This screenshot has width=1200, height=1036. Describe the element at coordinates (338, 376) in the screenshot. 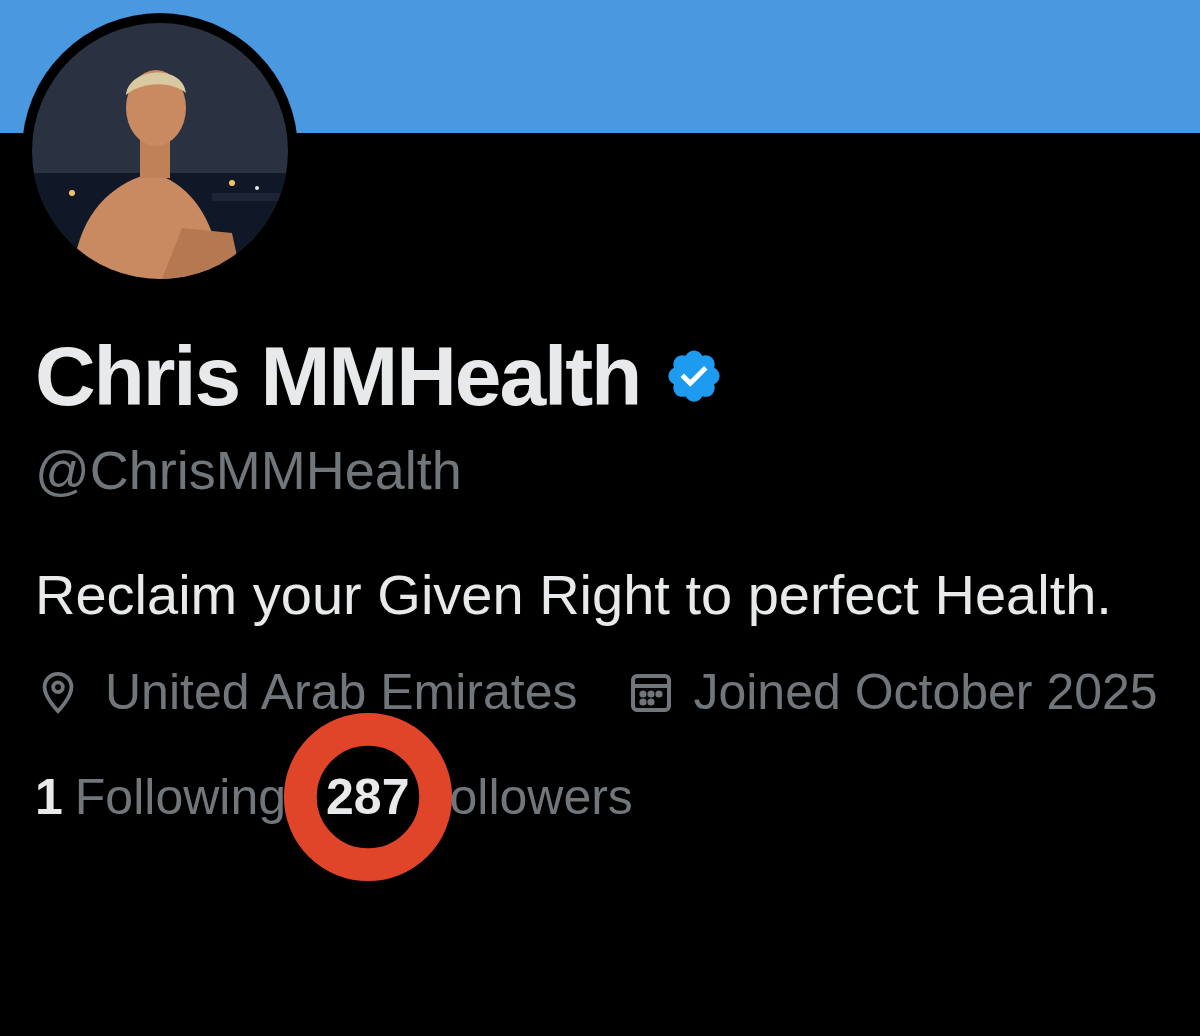

I see `profile-name: Chris MMHealth` at that location.